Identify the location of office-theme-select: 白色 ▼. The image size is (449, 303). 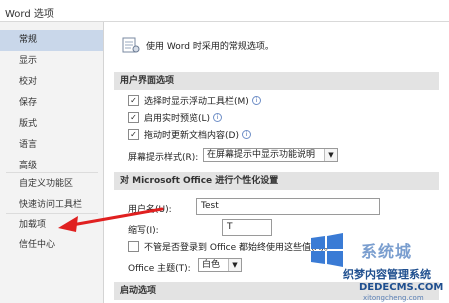
(220, 265).